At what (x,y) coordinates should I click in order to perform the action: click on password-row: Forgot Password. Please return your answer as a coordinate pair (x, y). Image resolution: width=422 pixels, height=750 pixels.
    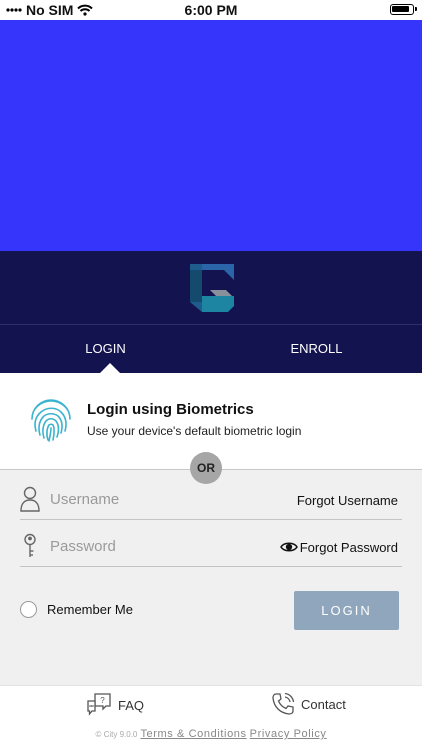
    Looking at the image, I should click on (211, 547).